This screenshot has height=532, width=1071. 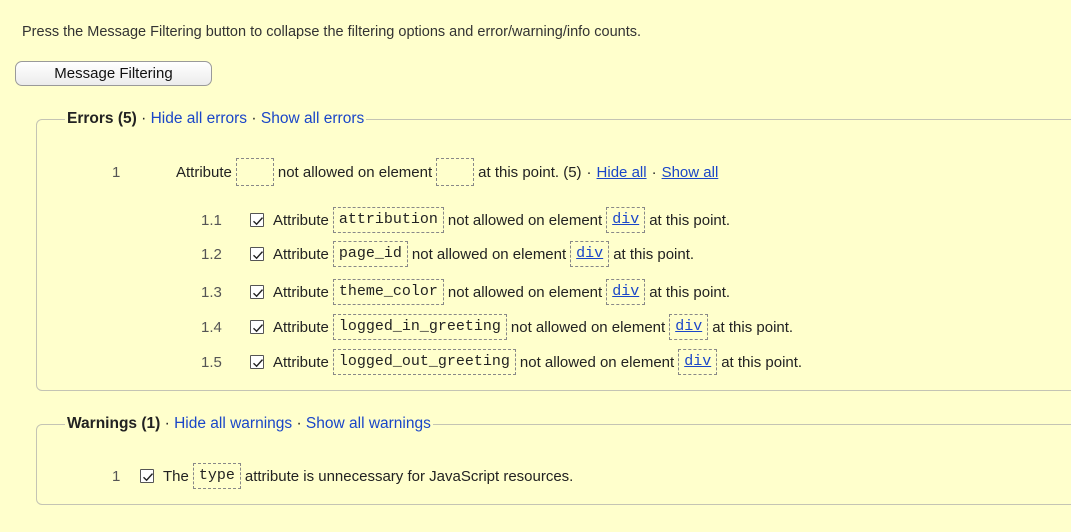 What do you see at coordinates (370, 254) in the screenshot?
I see `attribute-code: page_id` at bounding box center [370, 254].